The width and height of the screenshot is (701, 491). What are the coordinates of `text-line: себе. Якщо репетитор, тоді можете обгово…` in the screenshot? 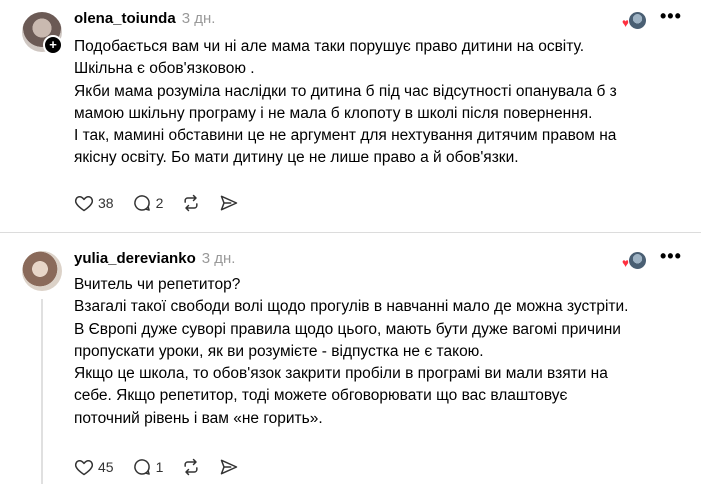 It's located at (321, 396).